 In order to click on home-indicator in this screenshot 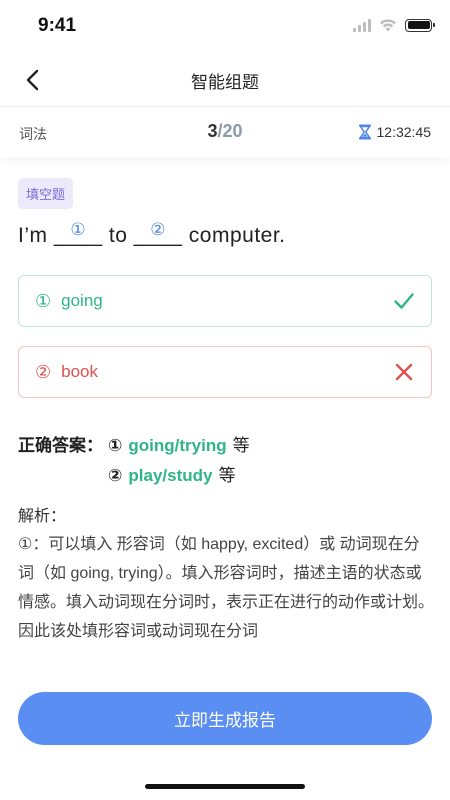, I will do `click(225, 786)`.